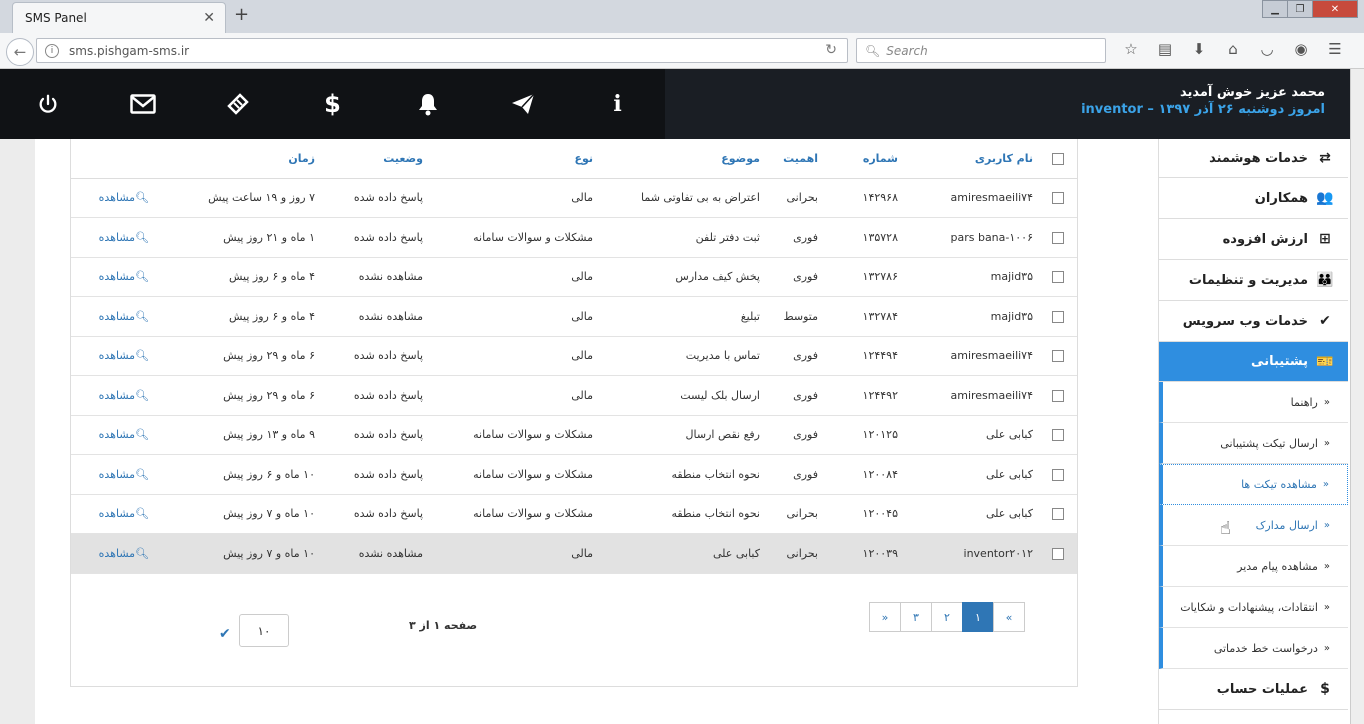 The image size is (1364, 724). What do you see at coordinates (1253, 158) in the screenshot?
I see `sidebar-item-0: خدمات هوشمند ⇄` at bounding box center [1253, 158].